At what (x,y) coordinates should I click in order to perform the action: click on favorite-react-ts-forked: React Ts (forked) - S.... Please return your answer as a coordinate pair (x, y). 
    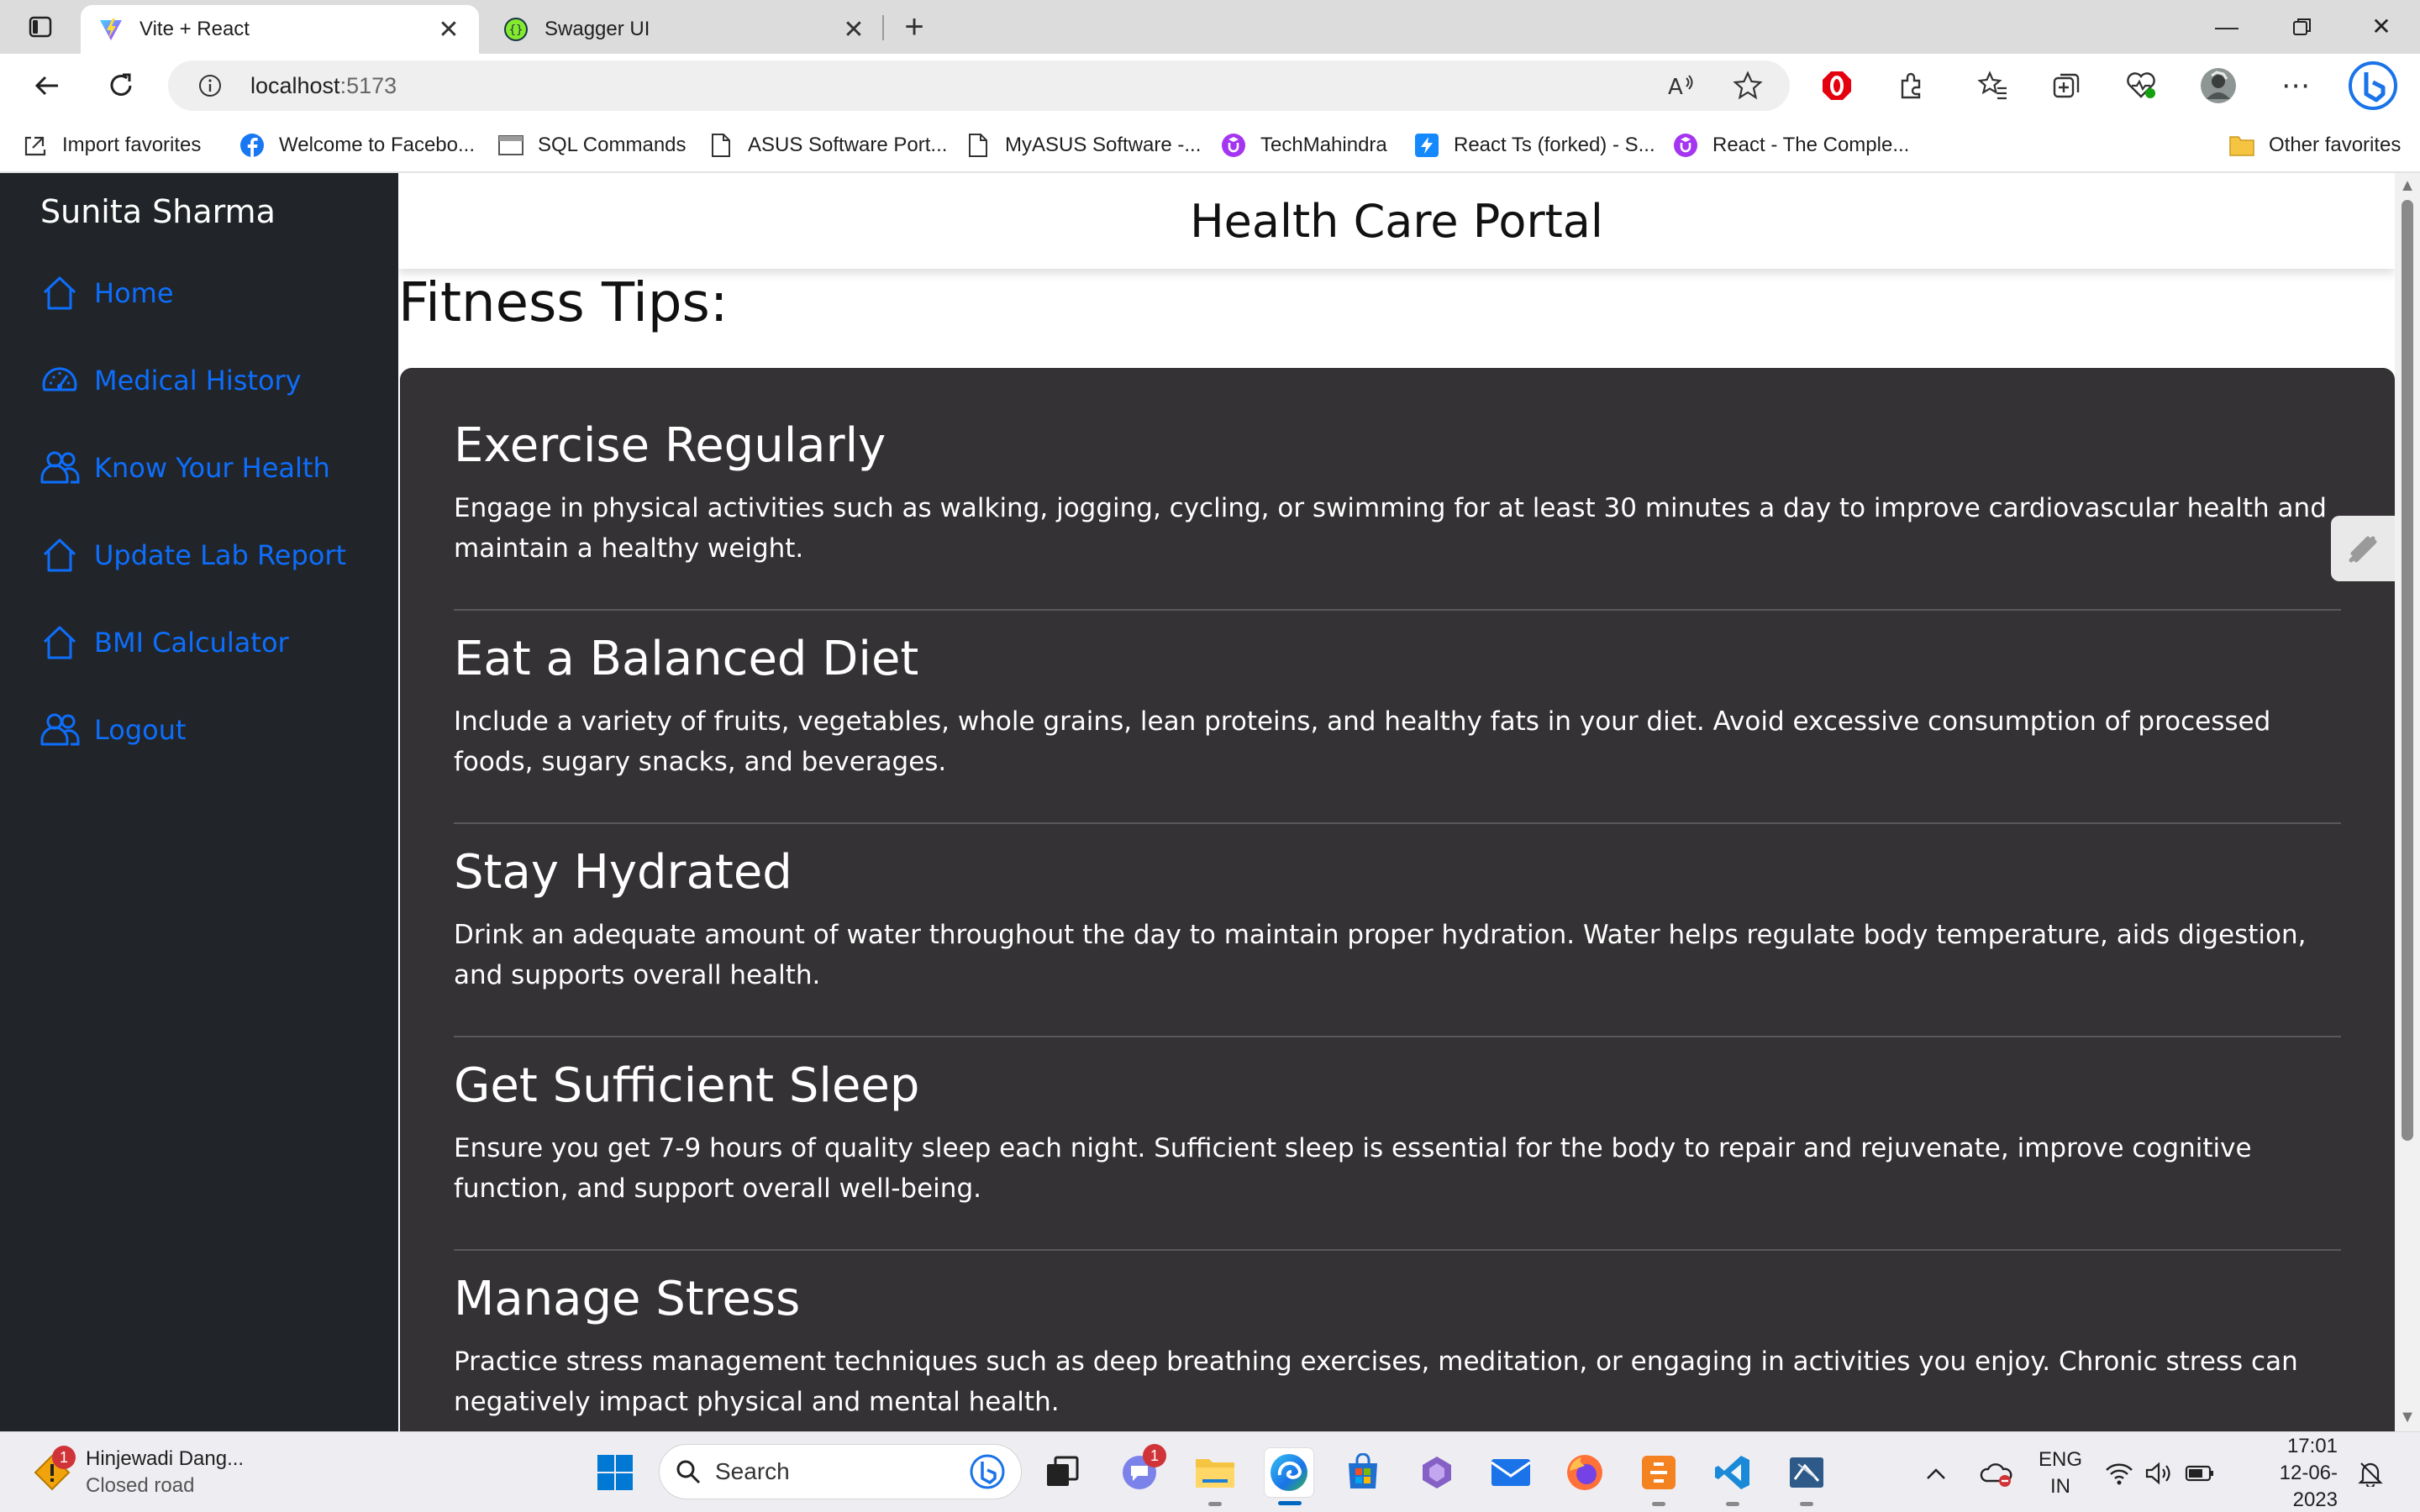
    Looking at the image, I should click on (1534, 145).